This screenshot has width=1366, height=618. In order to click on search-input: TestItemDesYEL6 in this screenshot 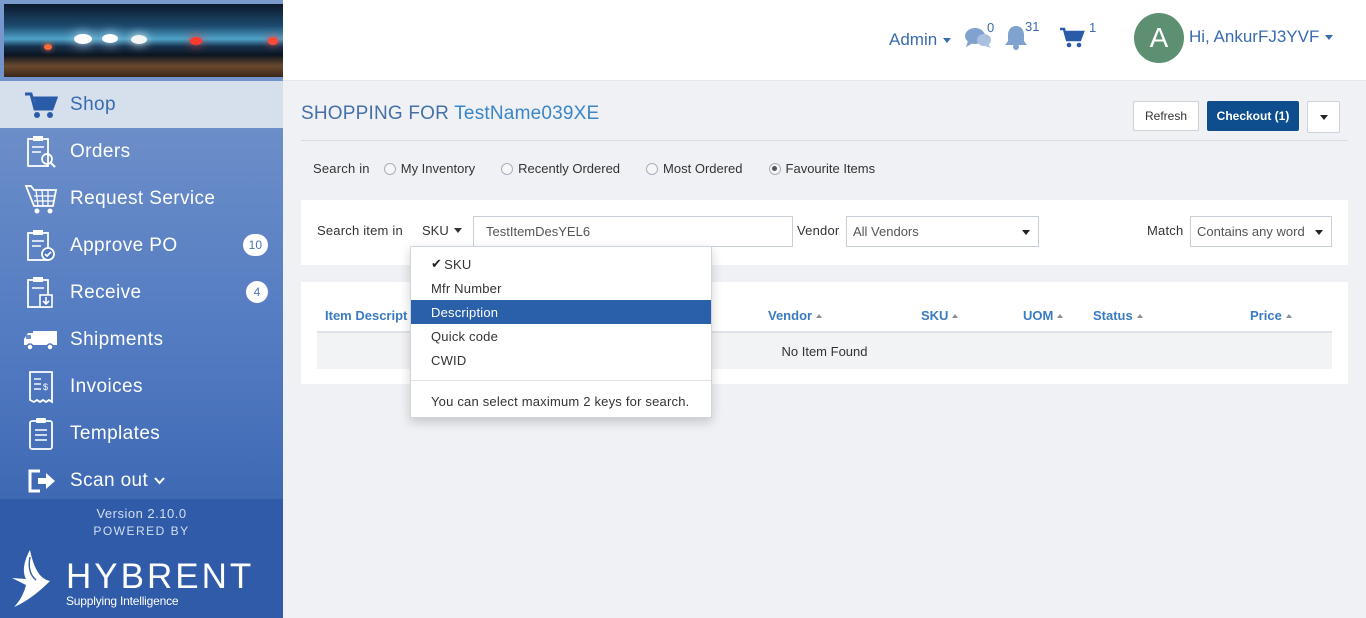, I will do `click(633, 231)`.